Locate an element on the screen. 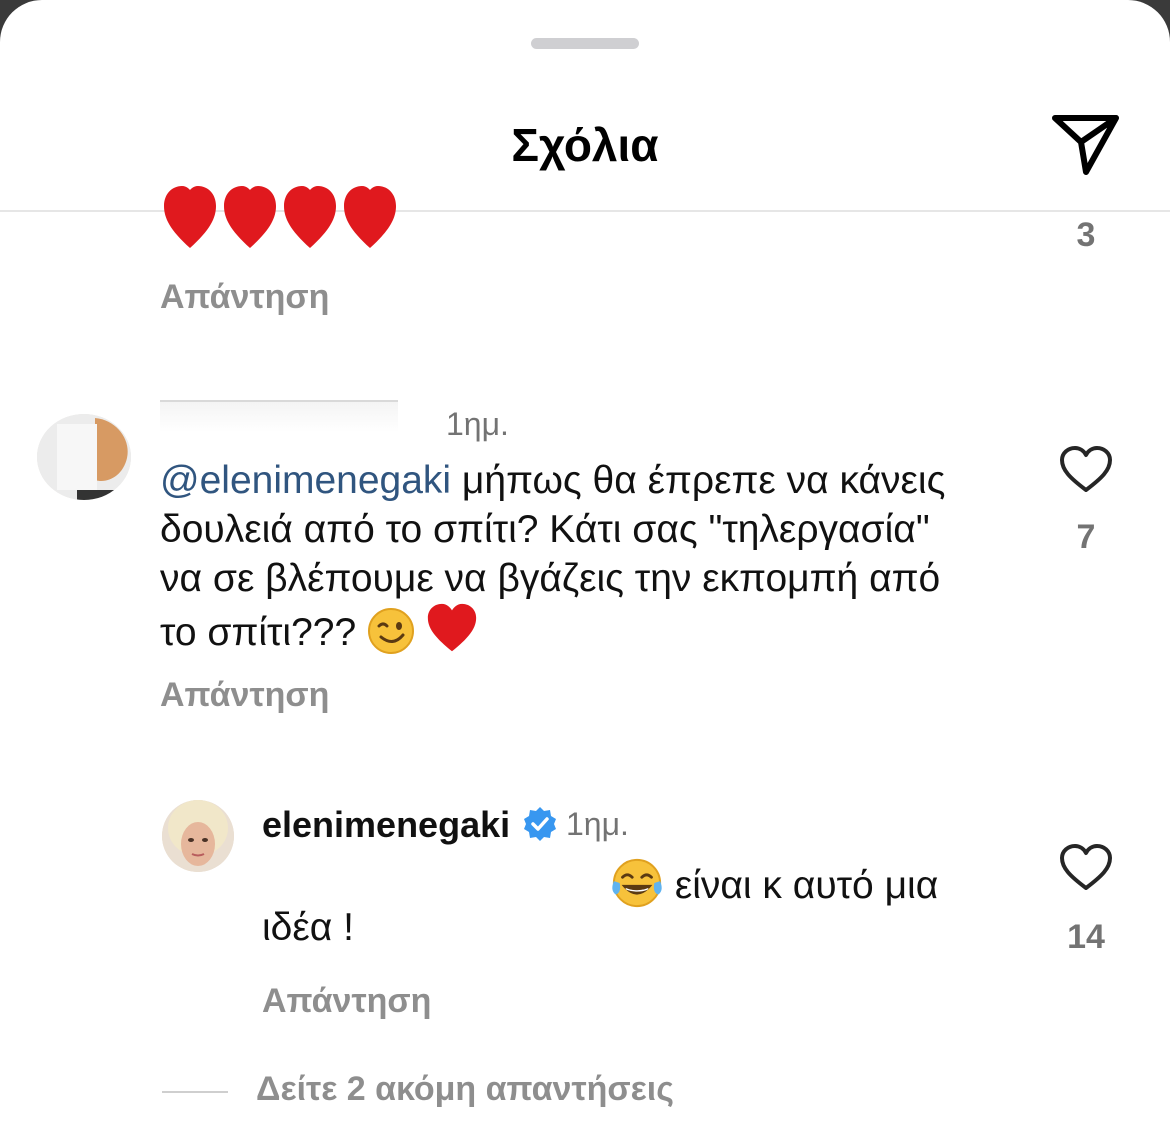 This screenshot has width=1170, height=1139. heart-emojis is located at coordinates (280, 217).